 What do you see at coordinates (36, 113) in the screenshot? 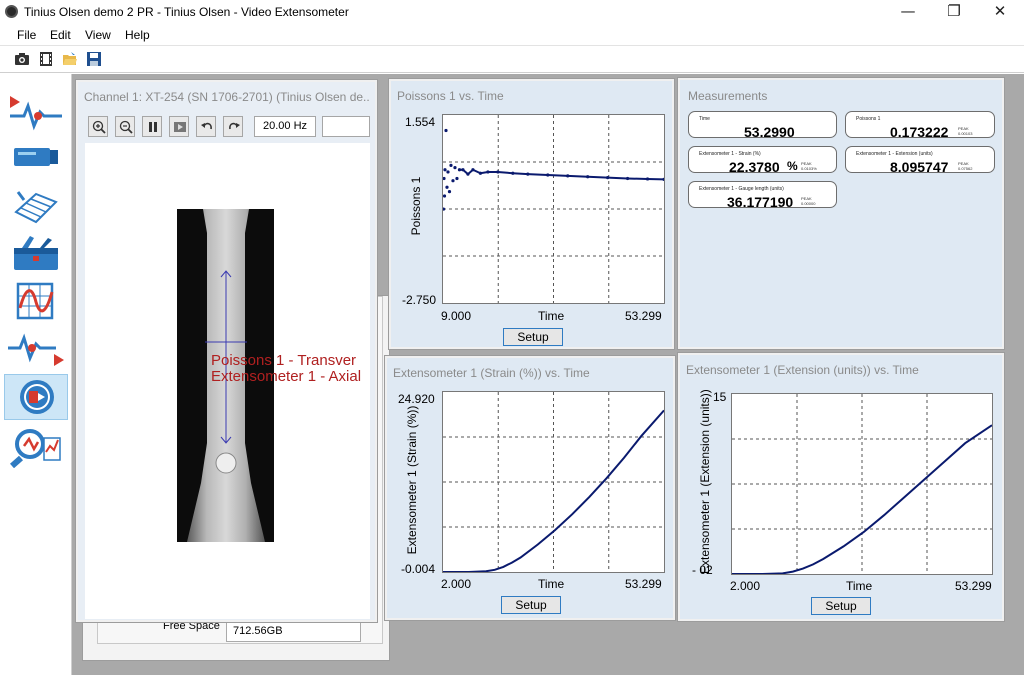
I see `signal-play-icon` at bounding box center [36, 113].